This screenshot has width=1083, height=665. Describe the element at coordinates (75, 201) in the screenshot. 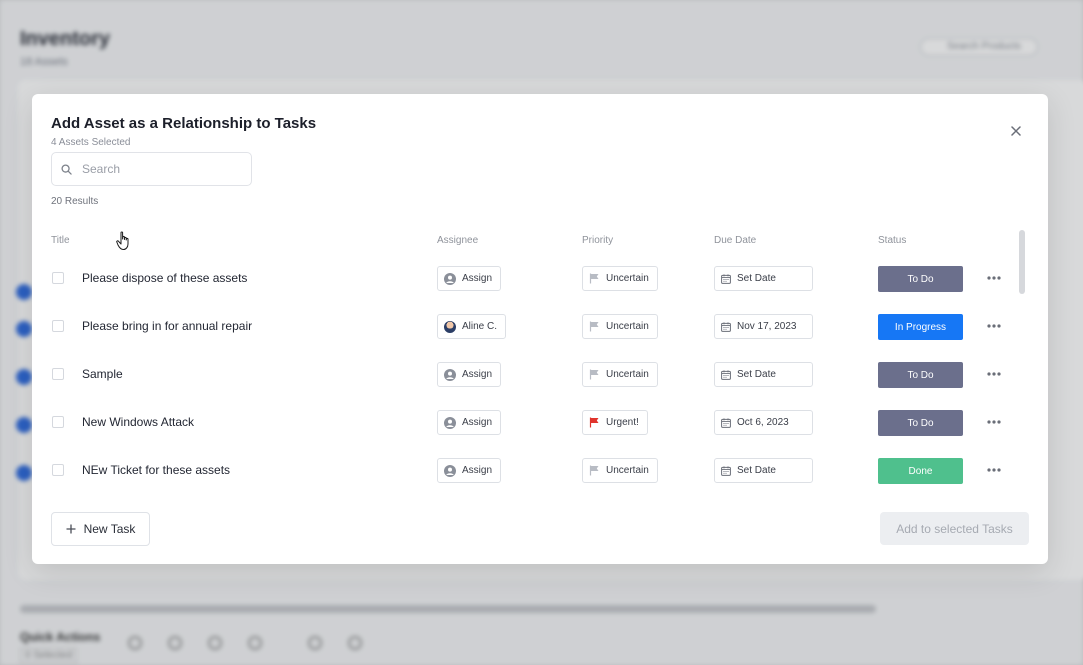

I see `results-count: 20 Results` at that location.